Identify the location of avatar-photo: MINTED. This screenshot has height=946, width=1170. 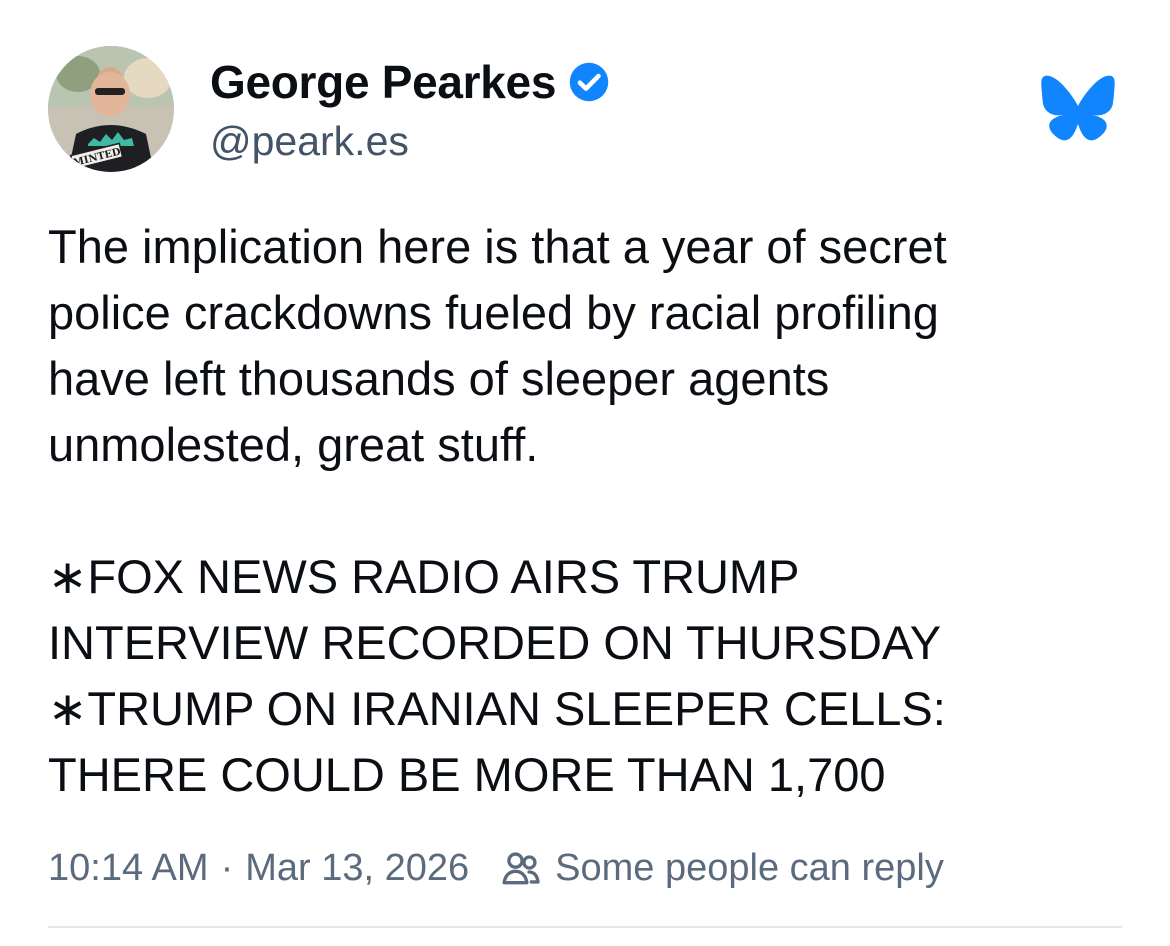
(111, 109).